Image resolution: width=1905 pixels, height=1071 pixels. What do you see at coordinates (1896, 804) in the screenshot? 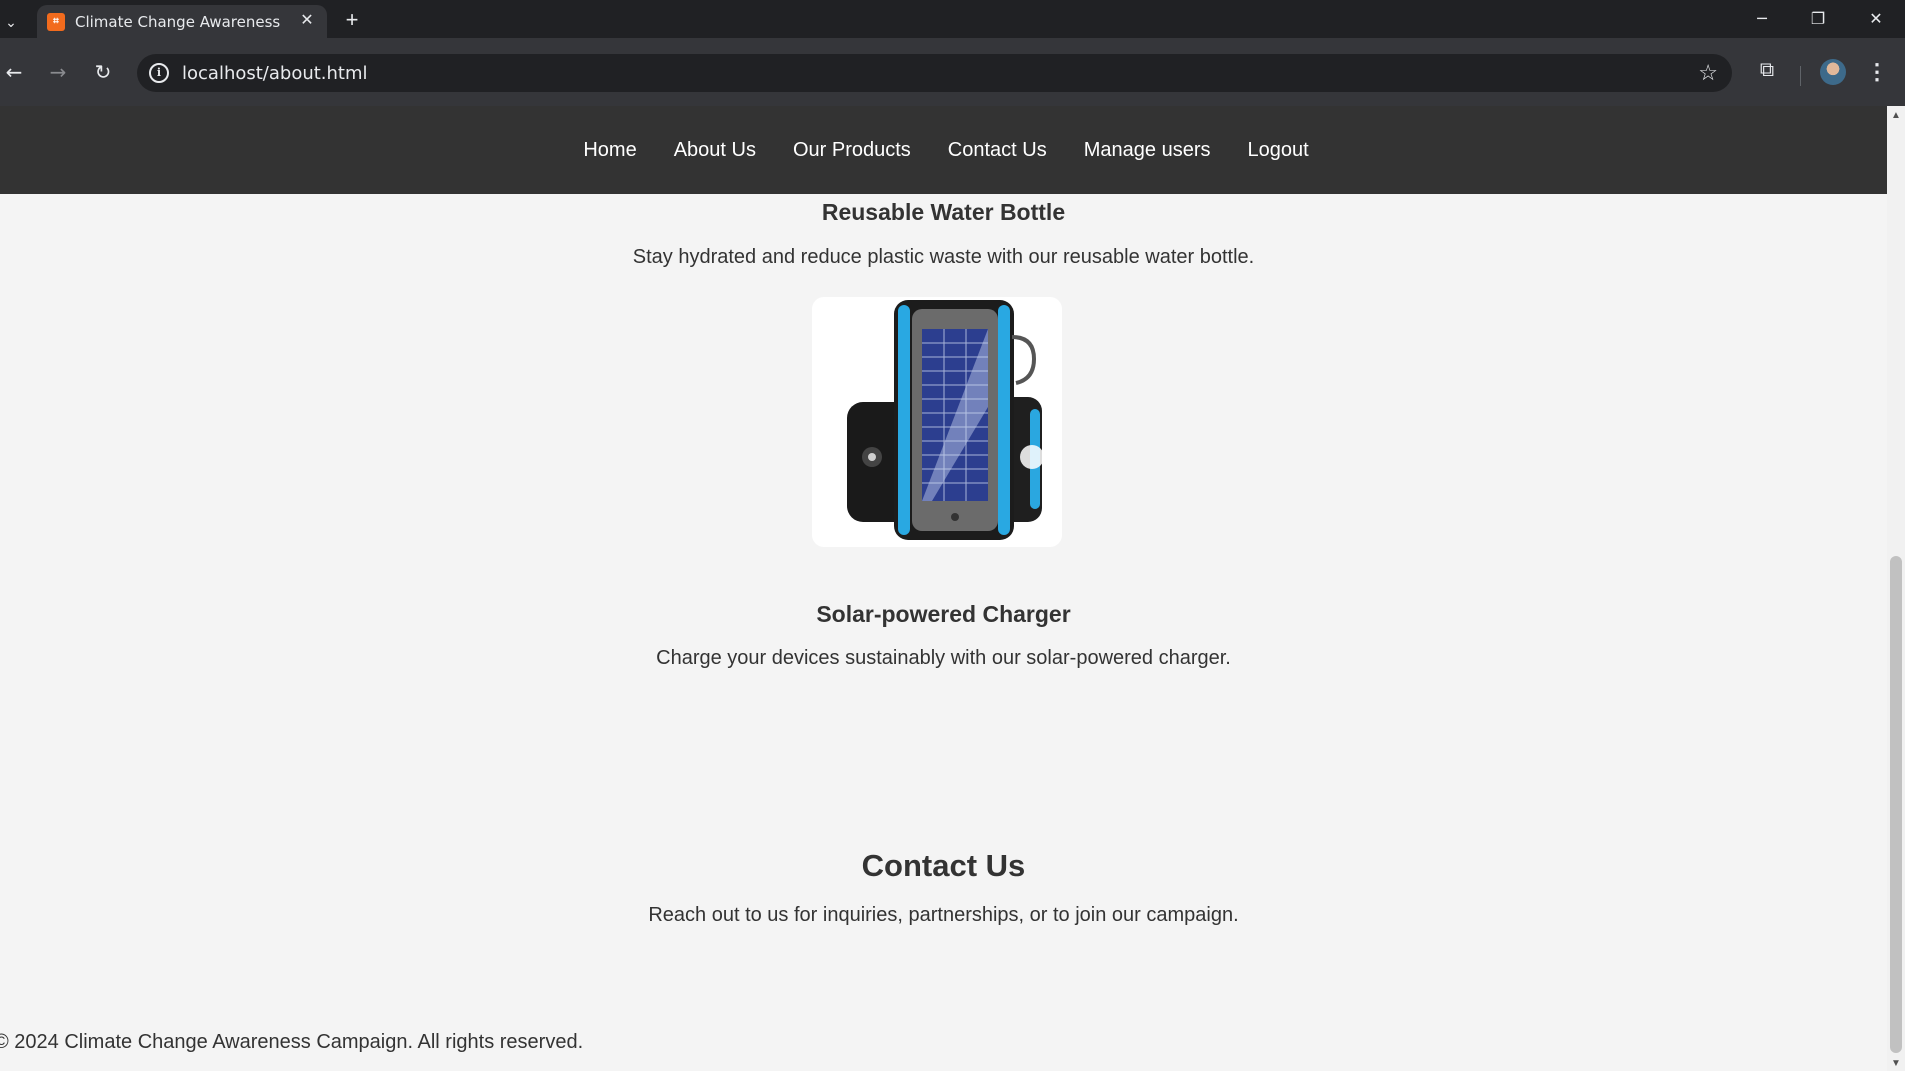
I see `scrollbar-thumb` at bounding box center [1896, 804].